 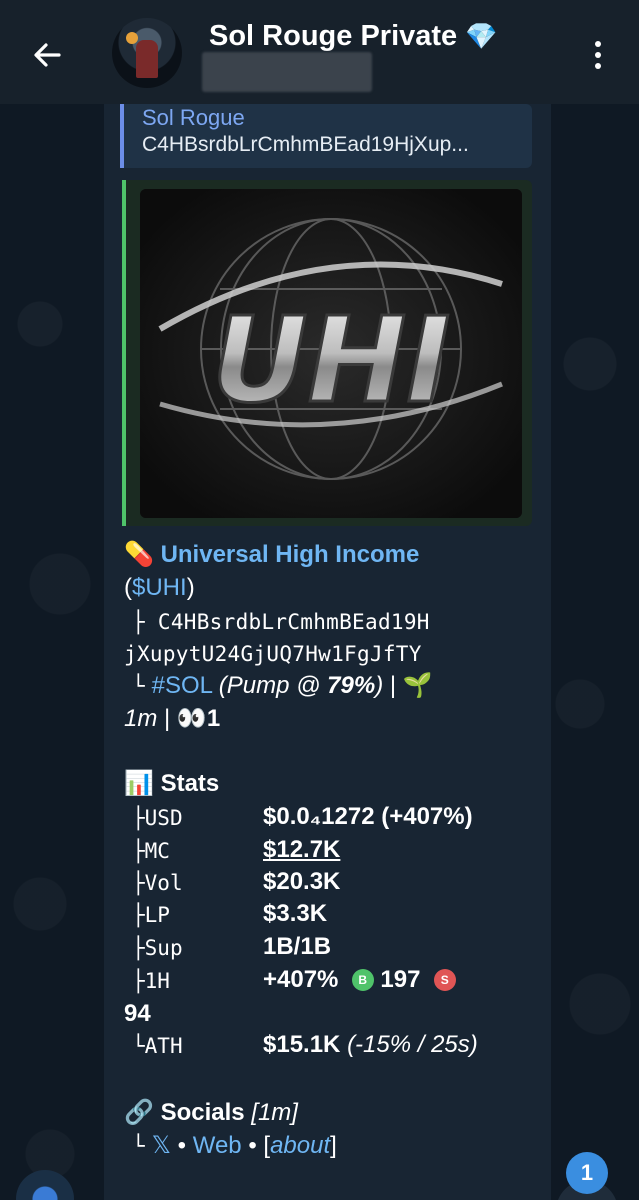 I want to click on arrow-left-icon, so click(x=47, y=55).